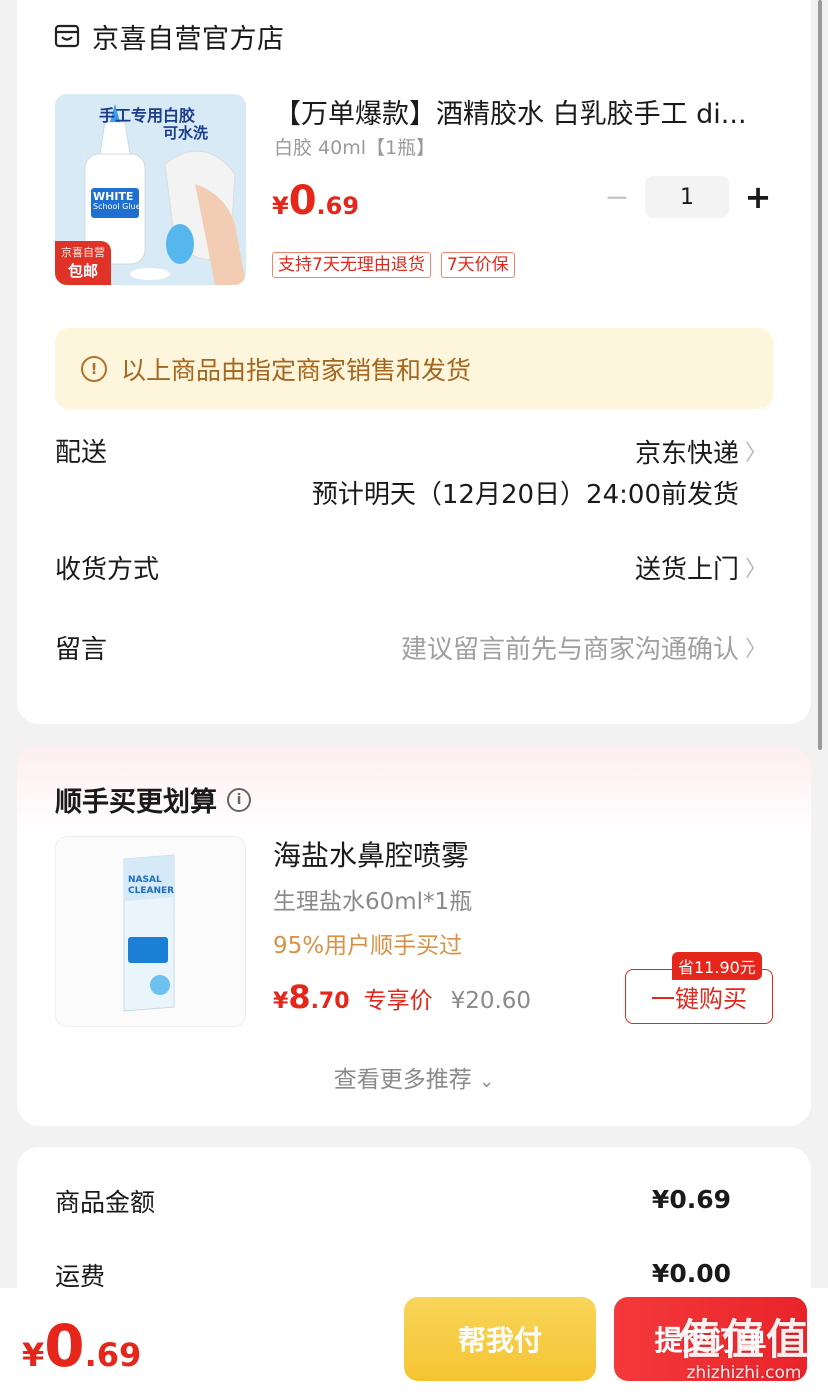 Image resolution: width=828 pixels, height=1393 pixels. Describe the element at coordinates (371, 854) in the screenshot. I see `recommend-item-name: 海盐水鼻腔喷雾` at that location.